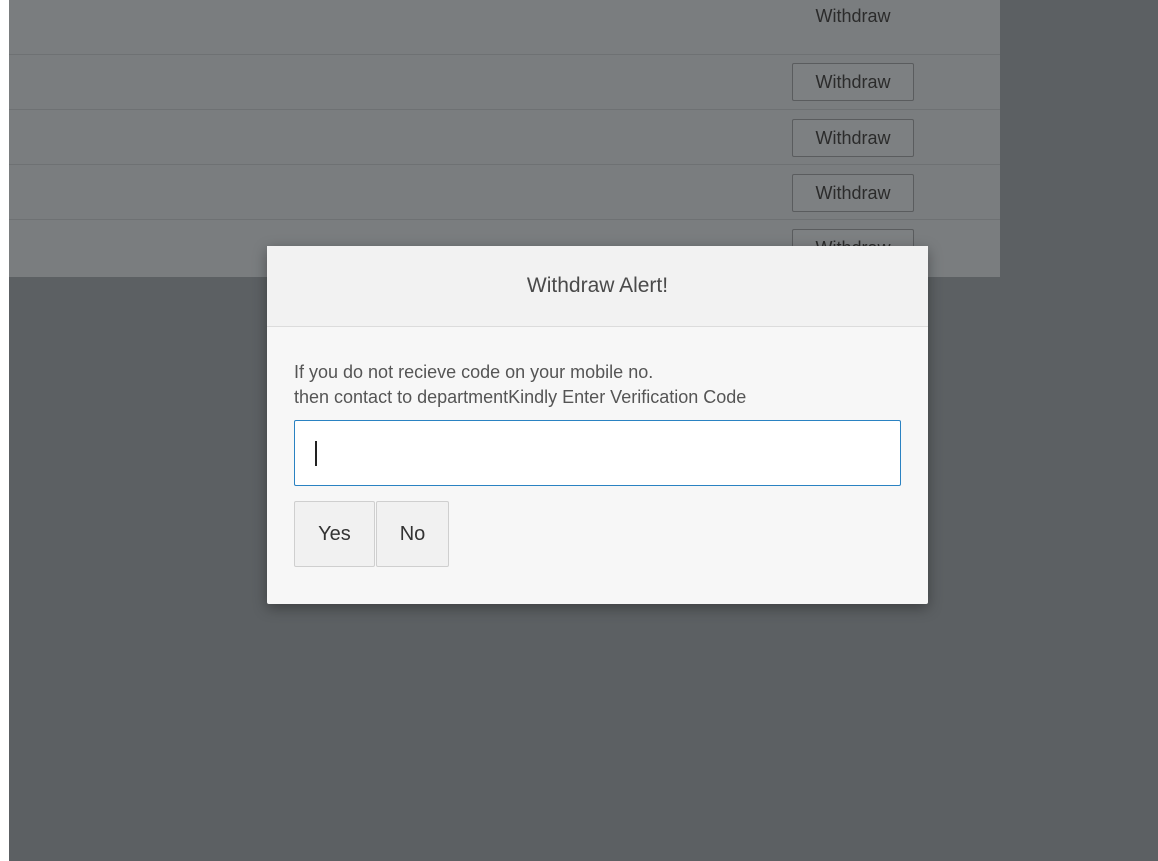 The height and width of the screenshot is (861, 1158). I want to click on table-header-row: Withdraw, so click(504, 27).